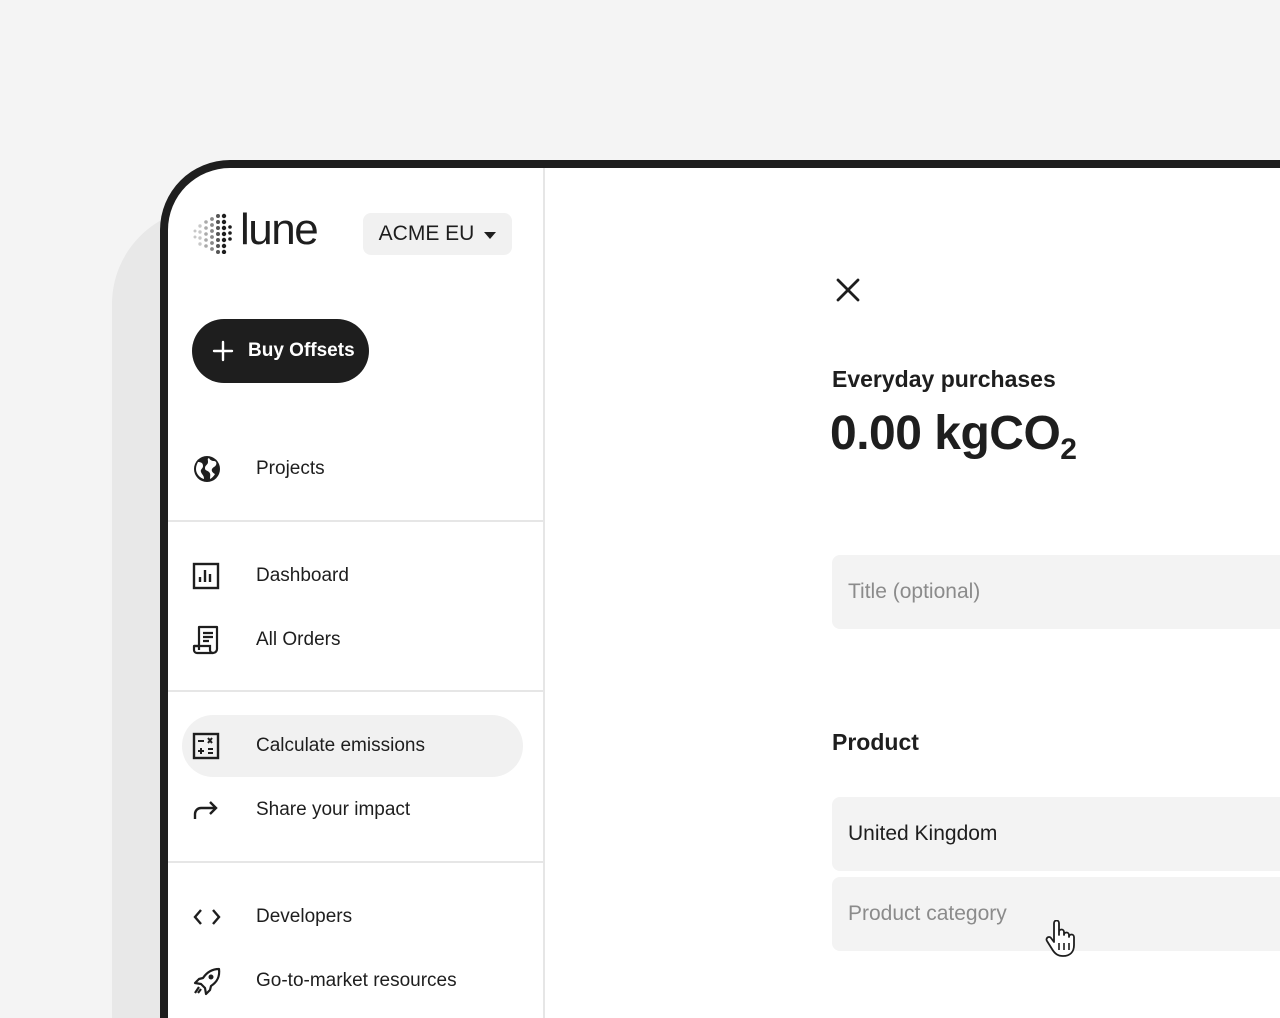 This screenshot has width=1280, height=1018. What do you see at coordinates (301, 350) in the screenshot?
I see `buy-offsets-label: Buy Offsets` at bounding box center [301, 350].